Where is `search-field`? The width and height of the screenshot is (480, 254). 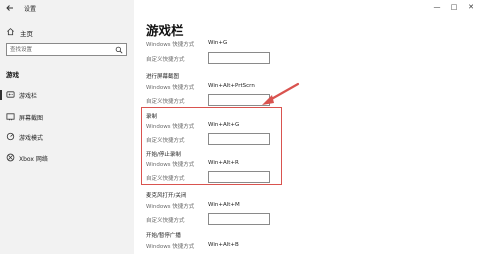 search-field is located at coordinates (66, 49).